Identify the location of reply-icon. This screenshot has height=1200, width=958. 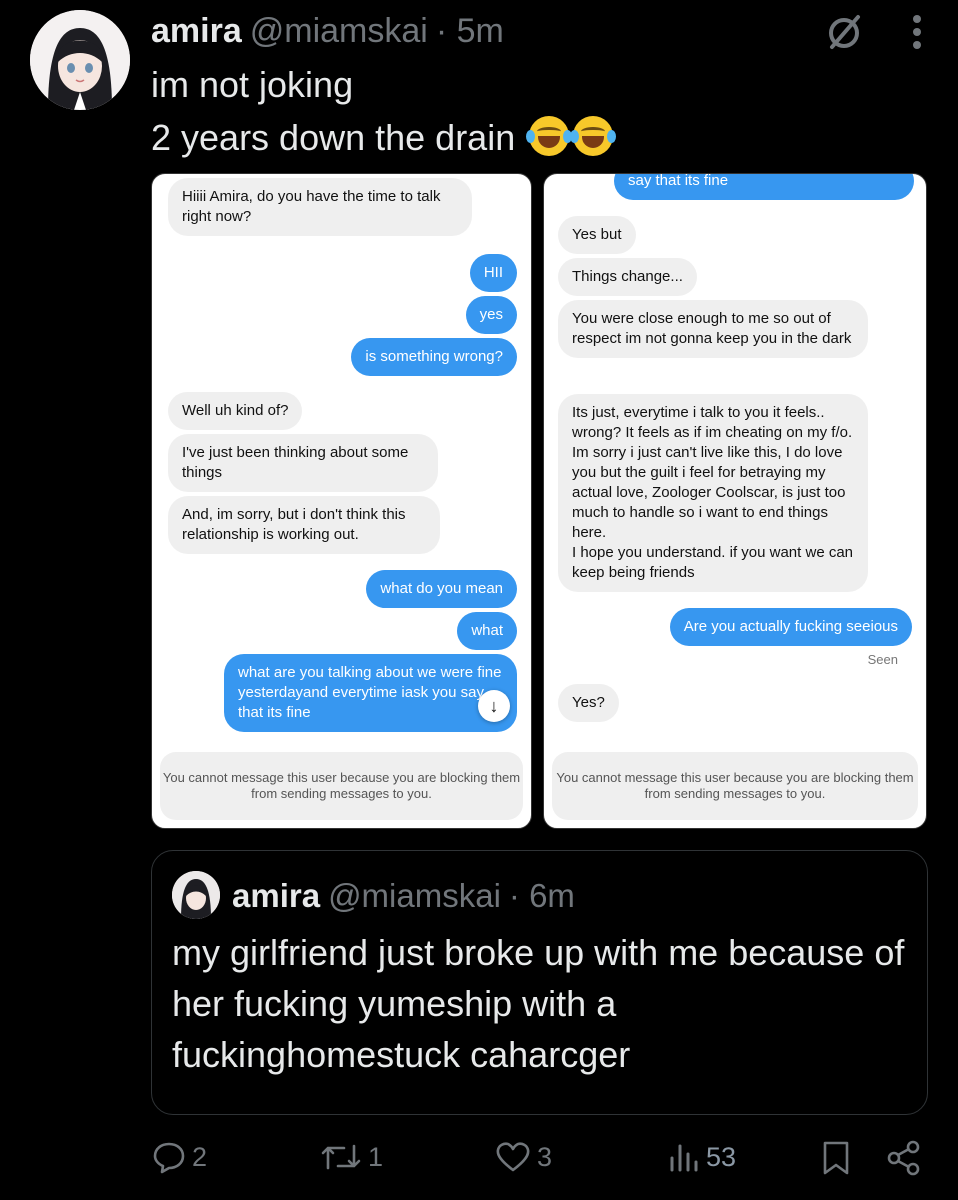
(169, 1157).